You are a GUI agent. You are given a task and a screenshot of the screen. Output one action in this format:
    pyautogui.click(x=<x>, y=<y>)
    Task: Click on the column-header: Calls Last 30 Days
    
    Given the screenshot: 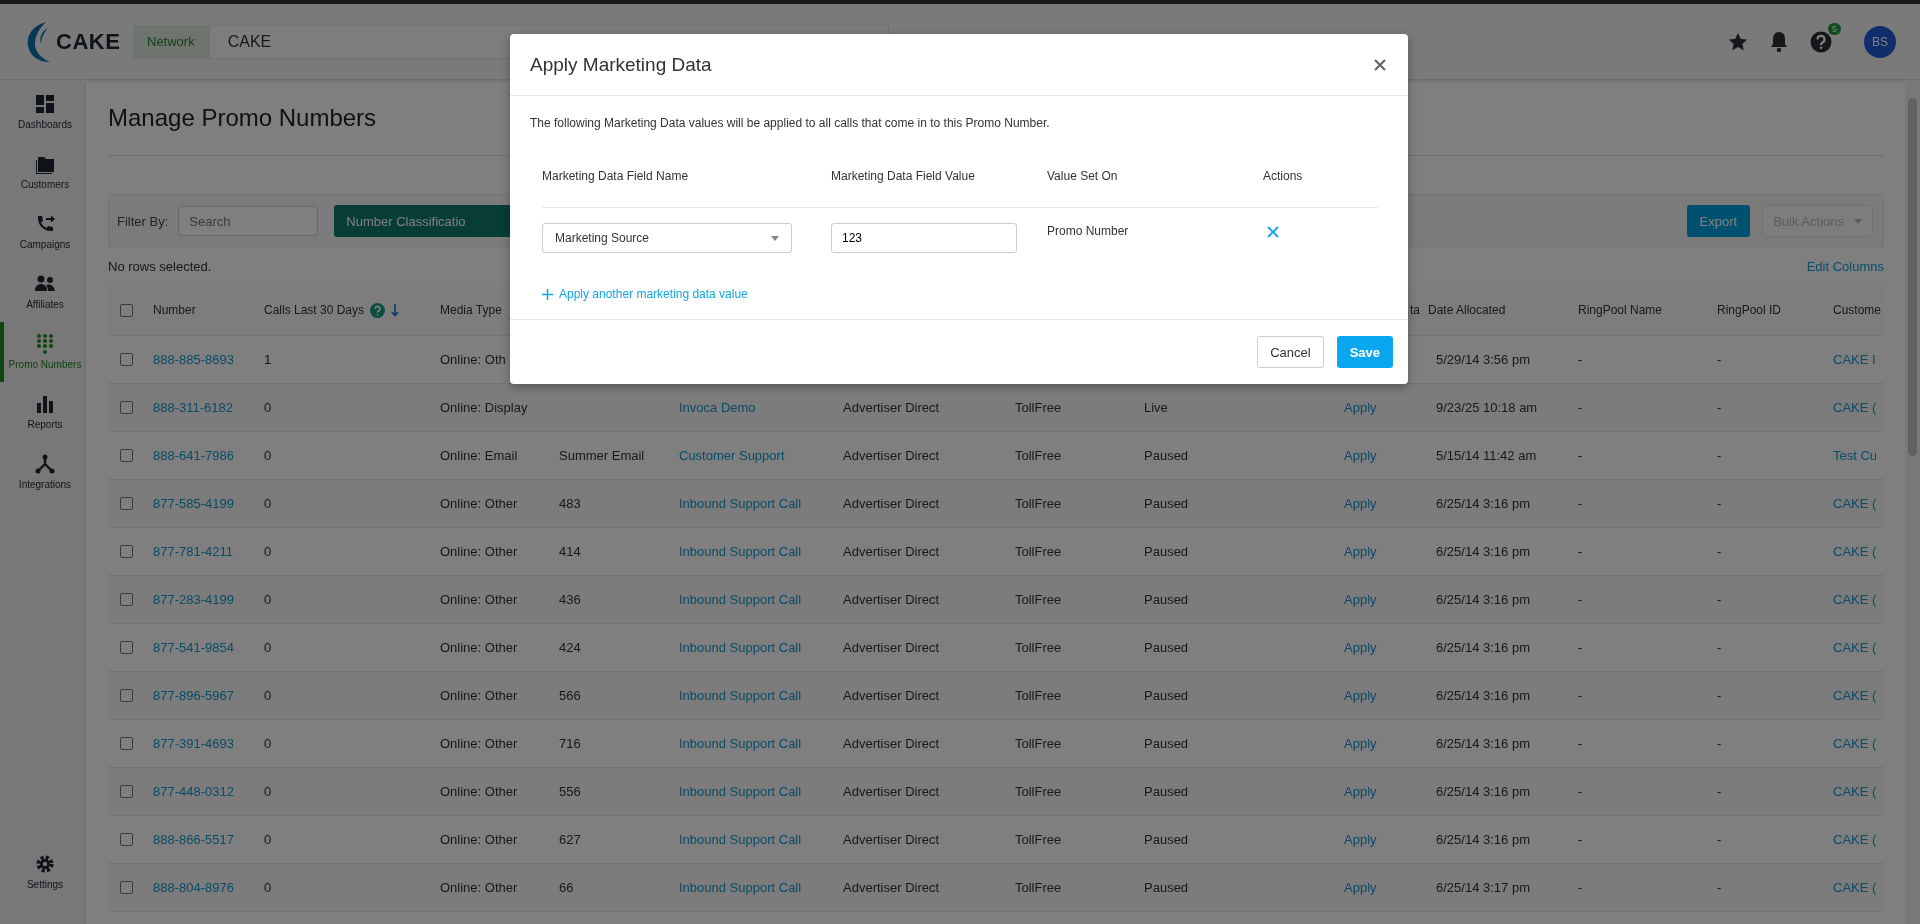 What is the action you would take?
    pyautogui.click(x=314, y=310)
    